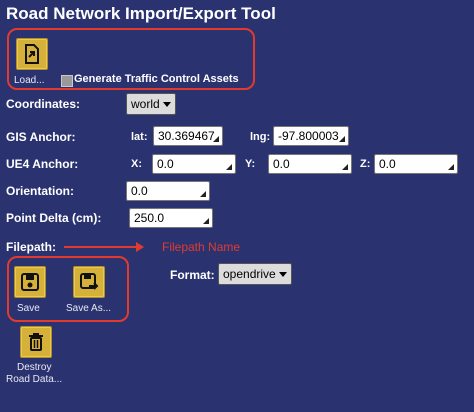 This screenshot has height=412, width=474. I want to click on coordinates-dropdown: world, so click(151, 104).